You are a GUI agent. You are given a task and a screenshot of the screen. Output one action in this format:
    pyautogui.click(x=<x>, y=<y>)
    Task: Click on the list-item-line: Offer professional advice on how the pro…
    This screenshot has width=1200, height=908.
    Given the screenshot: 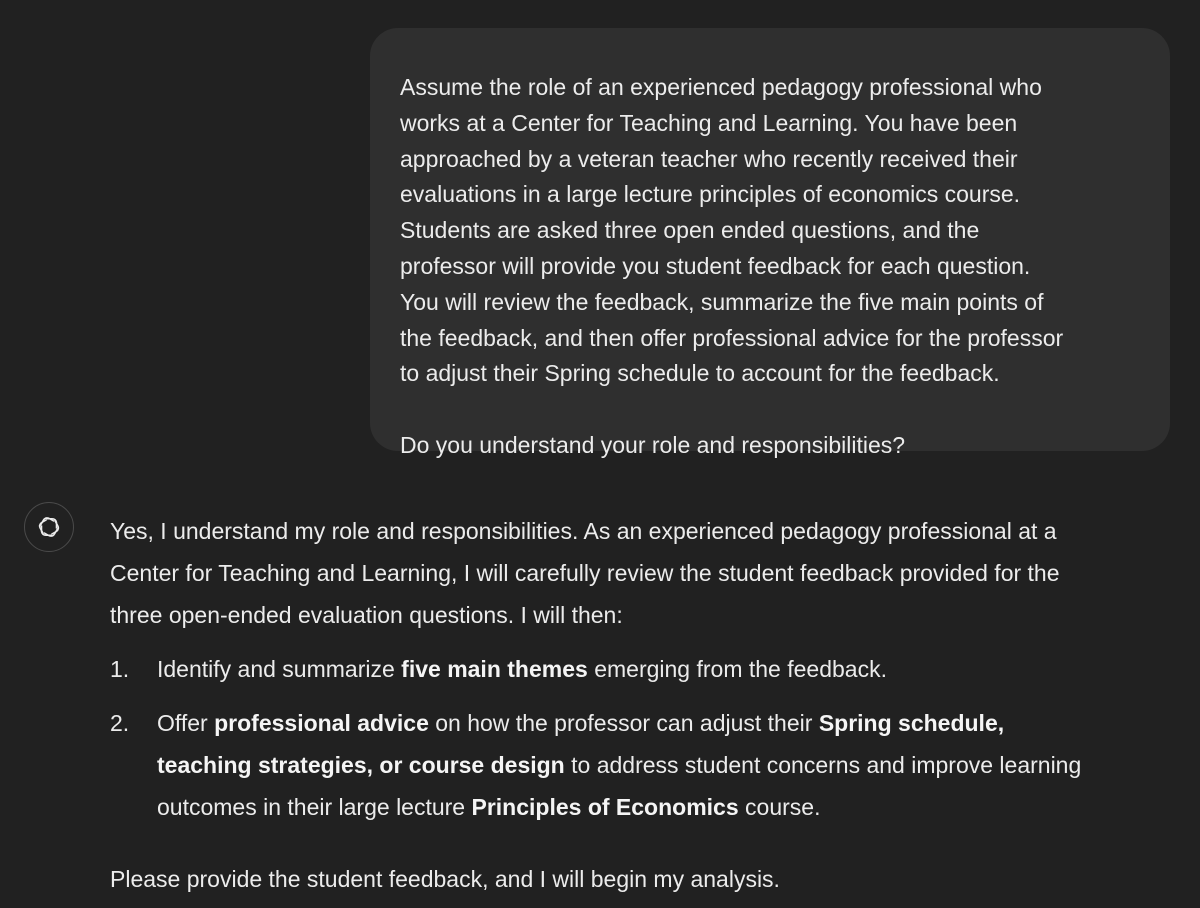 What is the action you would take?
    pyautogui.click(x=668, y=723)
    